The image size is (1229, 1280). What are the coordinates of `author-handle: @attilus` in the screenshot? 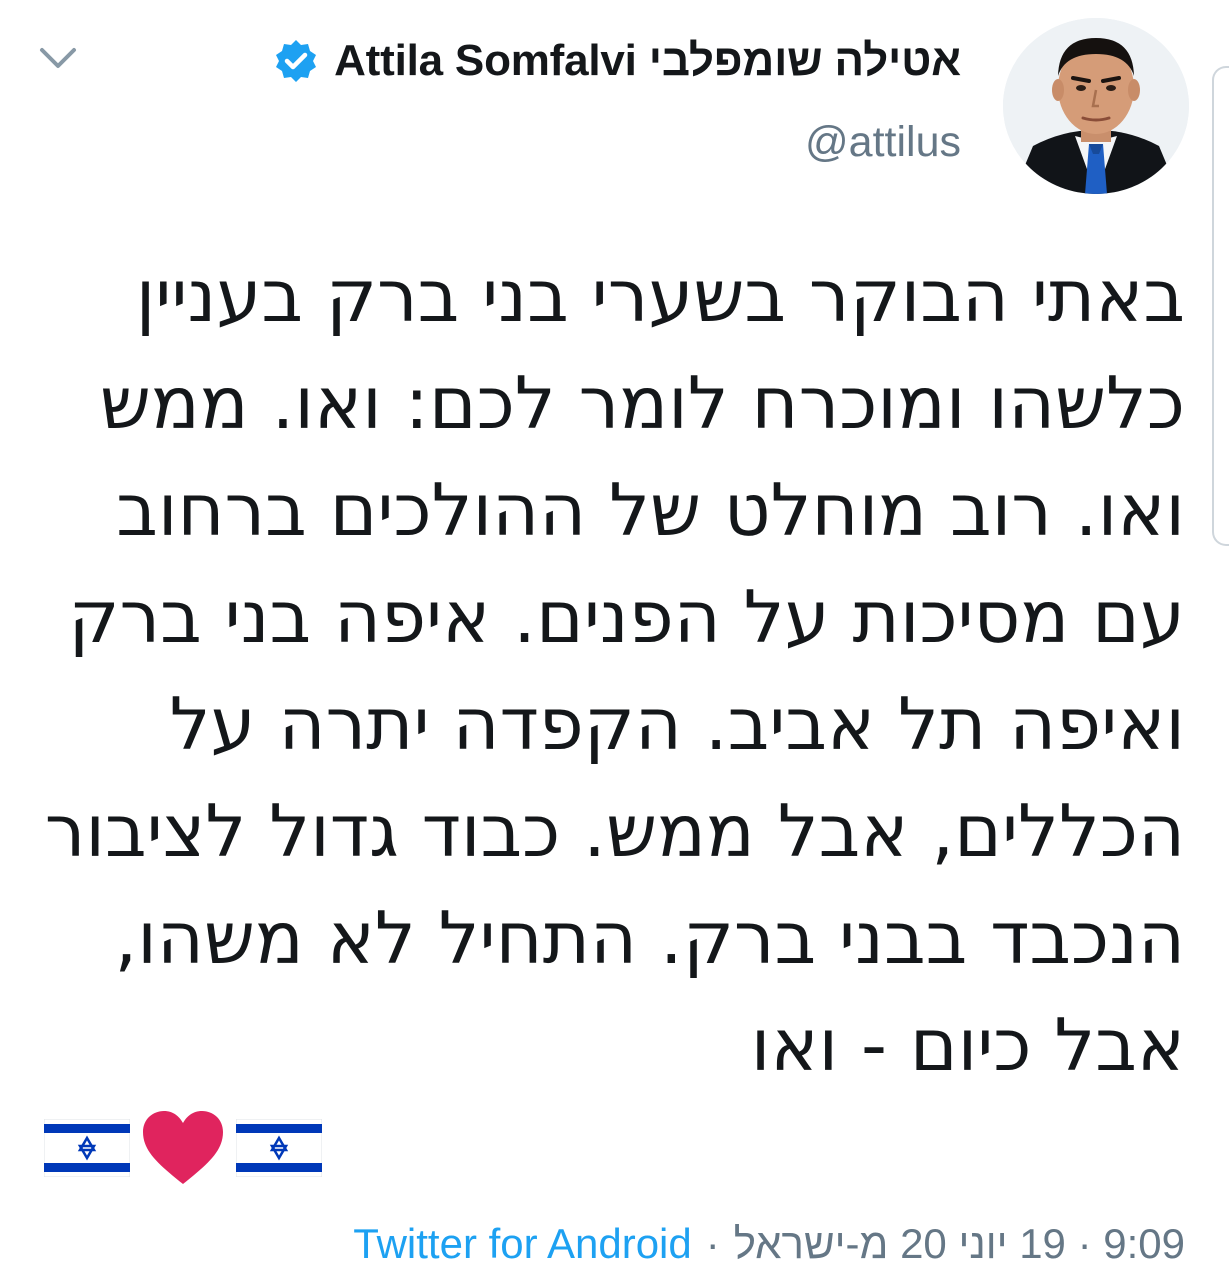 It's located at (883, 142).